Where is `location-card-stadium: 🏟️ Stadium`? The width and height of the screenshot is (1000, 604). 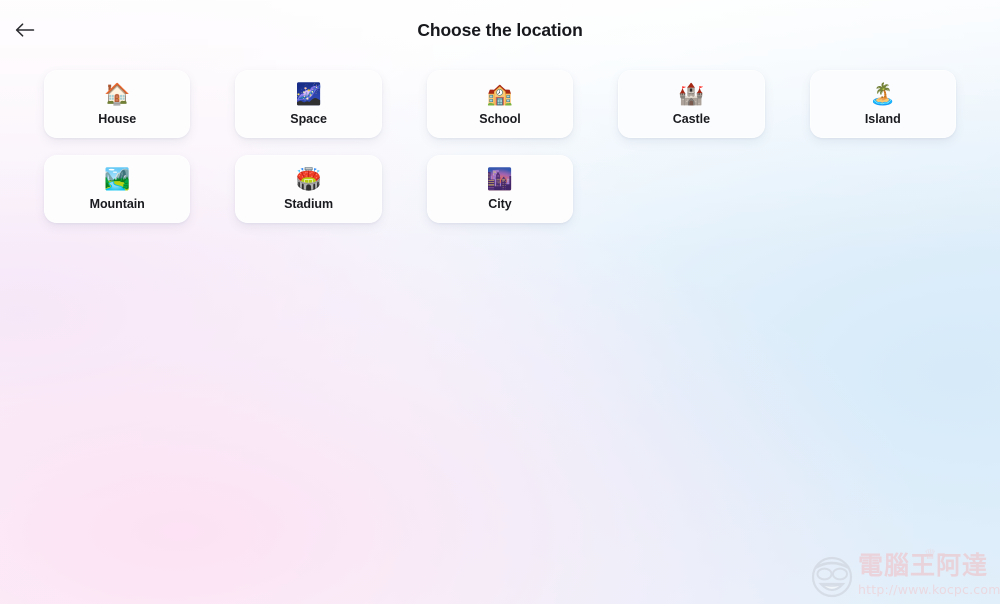
location-card-stadium: 🏟️ Stadium is located at coordinates (308, 189).